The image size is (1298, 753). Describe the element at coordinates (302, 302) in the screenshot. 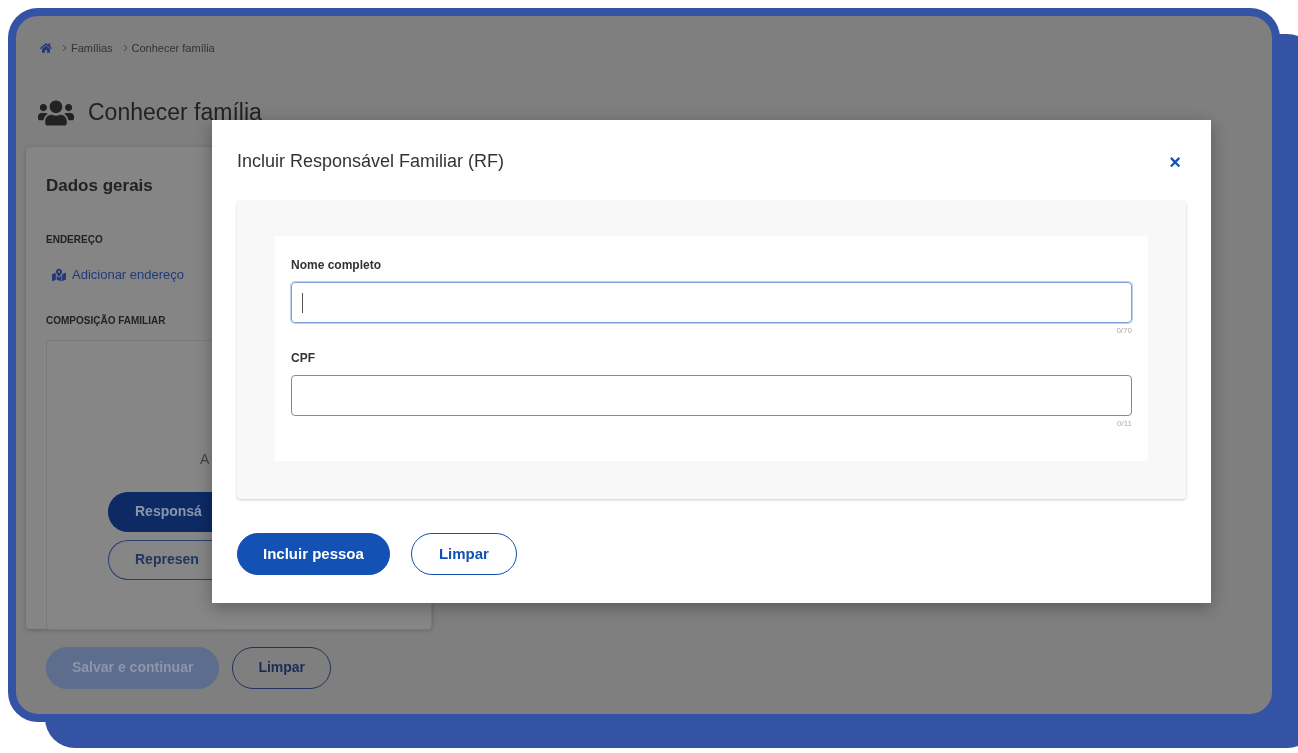

I see `text-caret` at that location.